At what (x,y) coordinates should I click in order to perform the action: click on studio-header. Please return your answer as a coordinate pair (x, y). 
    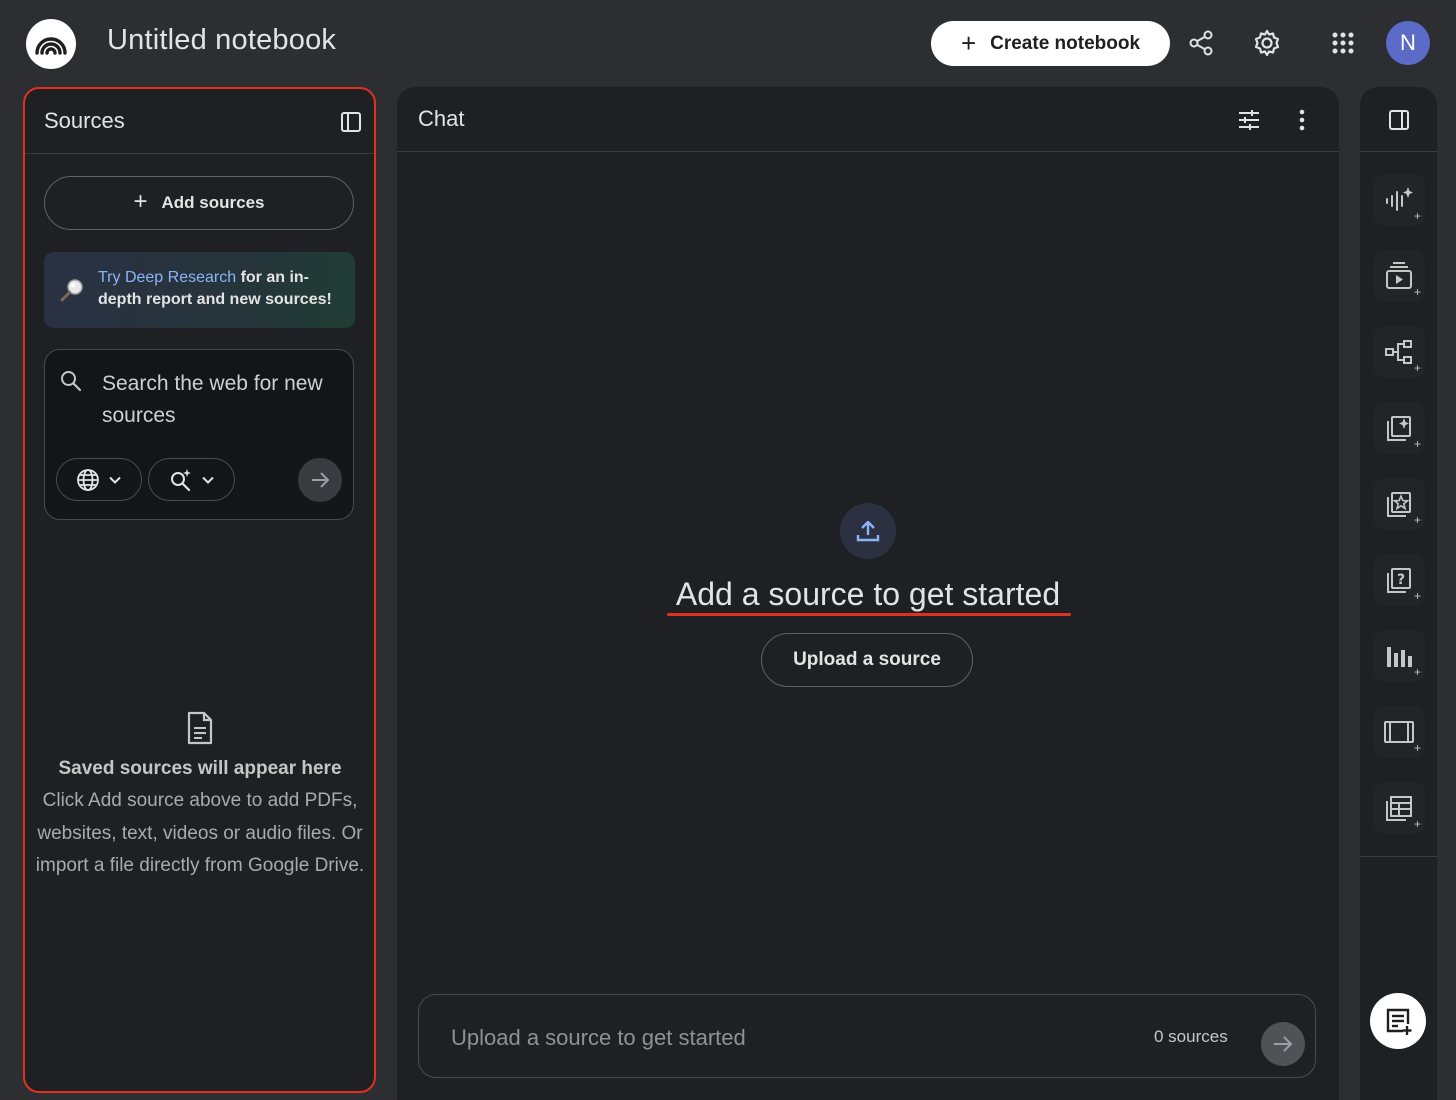
    Looking at the image, I should click on (1398, 119).